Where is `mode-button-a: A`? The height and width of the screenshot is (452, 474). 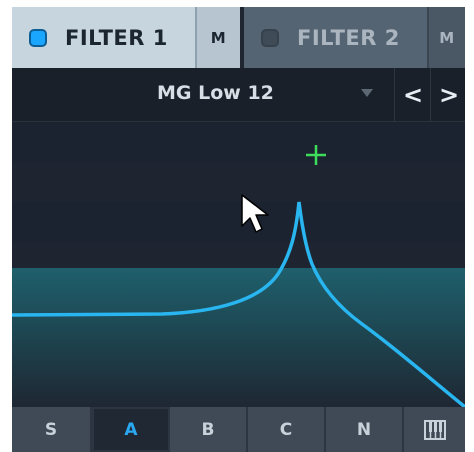
mode-button-a: A is located at coordinates (131, 429).